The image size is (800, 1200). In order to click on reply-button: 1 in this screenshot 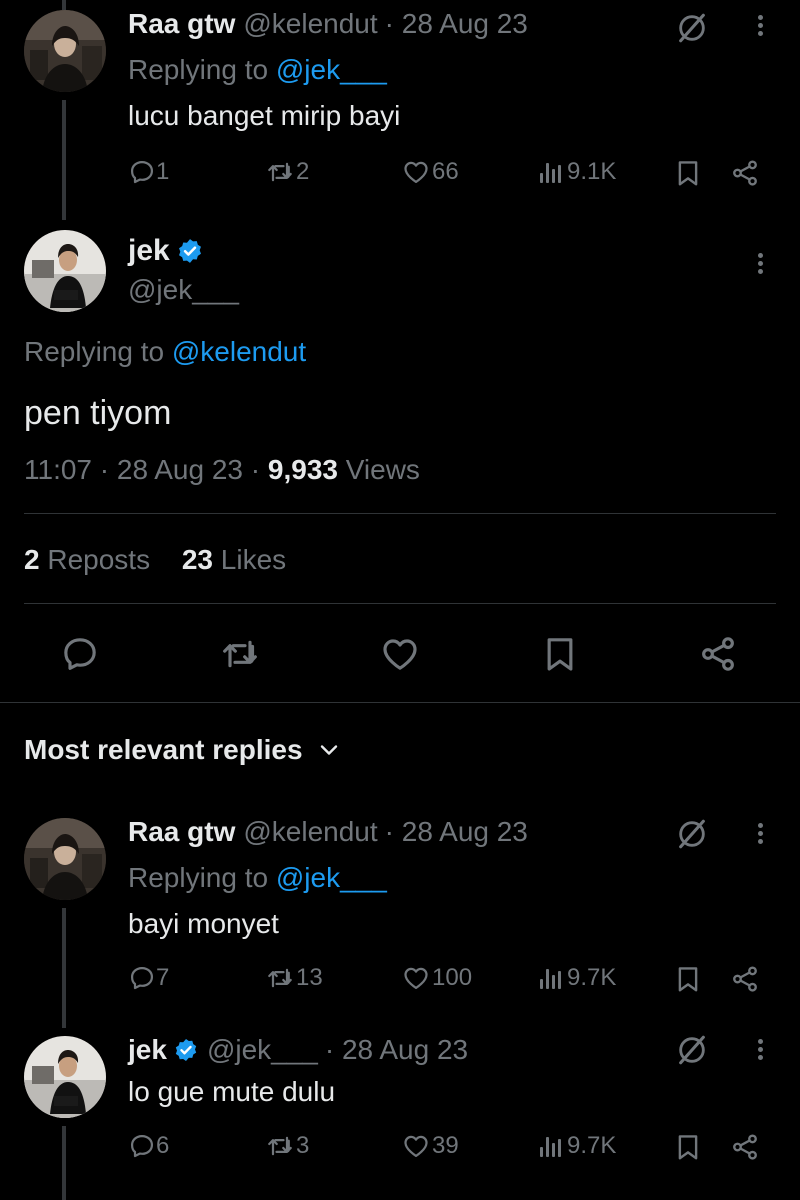, I will do `click(148, 172)`.